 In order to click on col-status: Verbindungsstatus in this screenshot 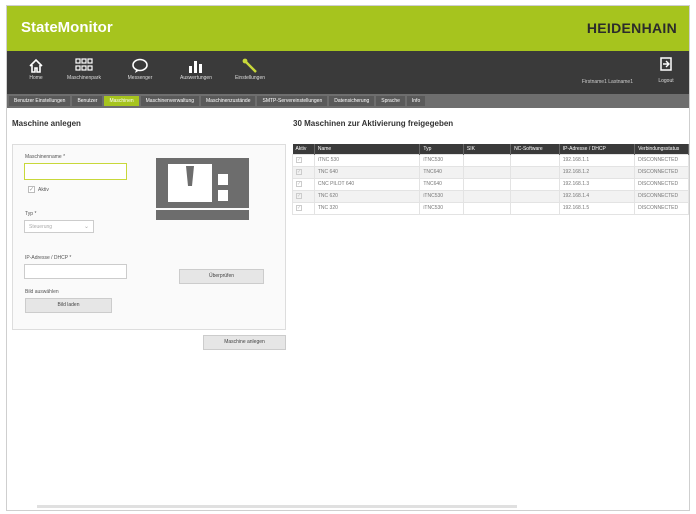, I will do `click(661, 149)`.